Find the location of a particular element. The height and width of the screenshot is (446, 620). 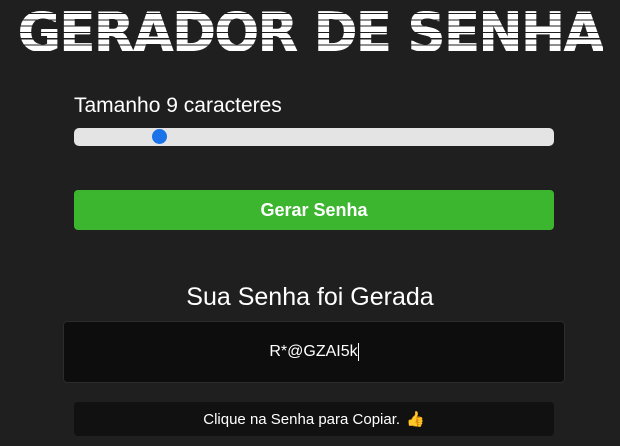

result-title: Sua Senha foi Gerada is located at coordinates (310, 297).